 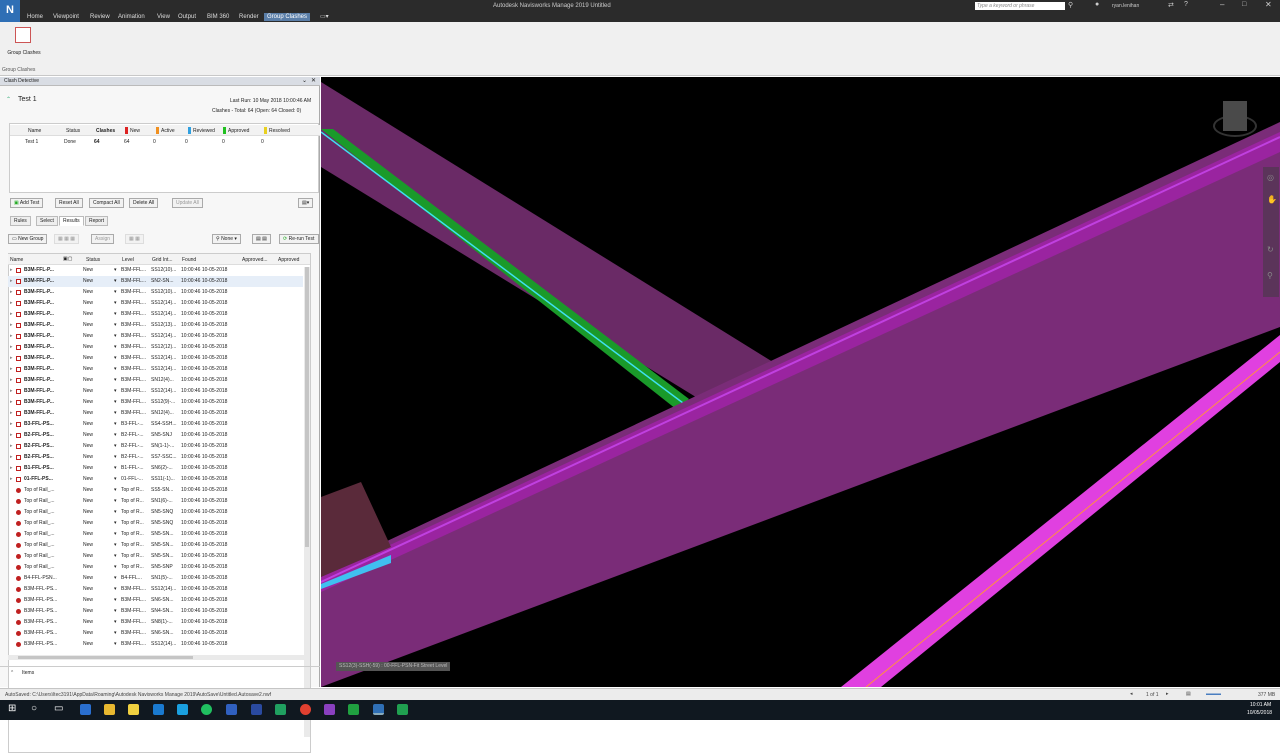 What do you see at coordinates (144, 203) in the screenshot?
I see `delete-all-button: Delete All` at bounding box center [144, 203].